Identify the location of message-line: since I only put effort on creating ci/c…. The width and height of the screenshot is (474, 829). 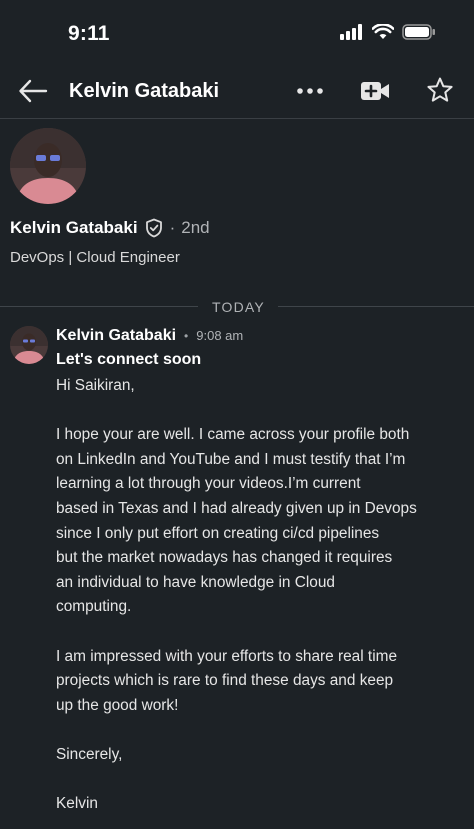
(218, 533).